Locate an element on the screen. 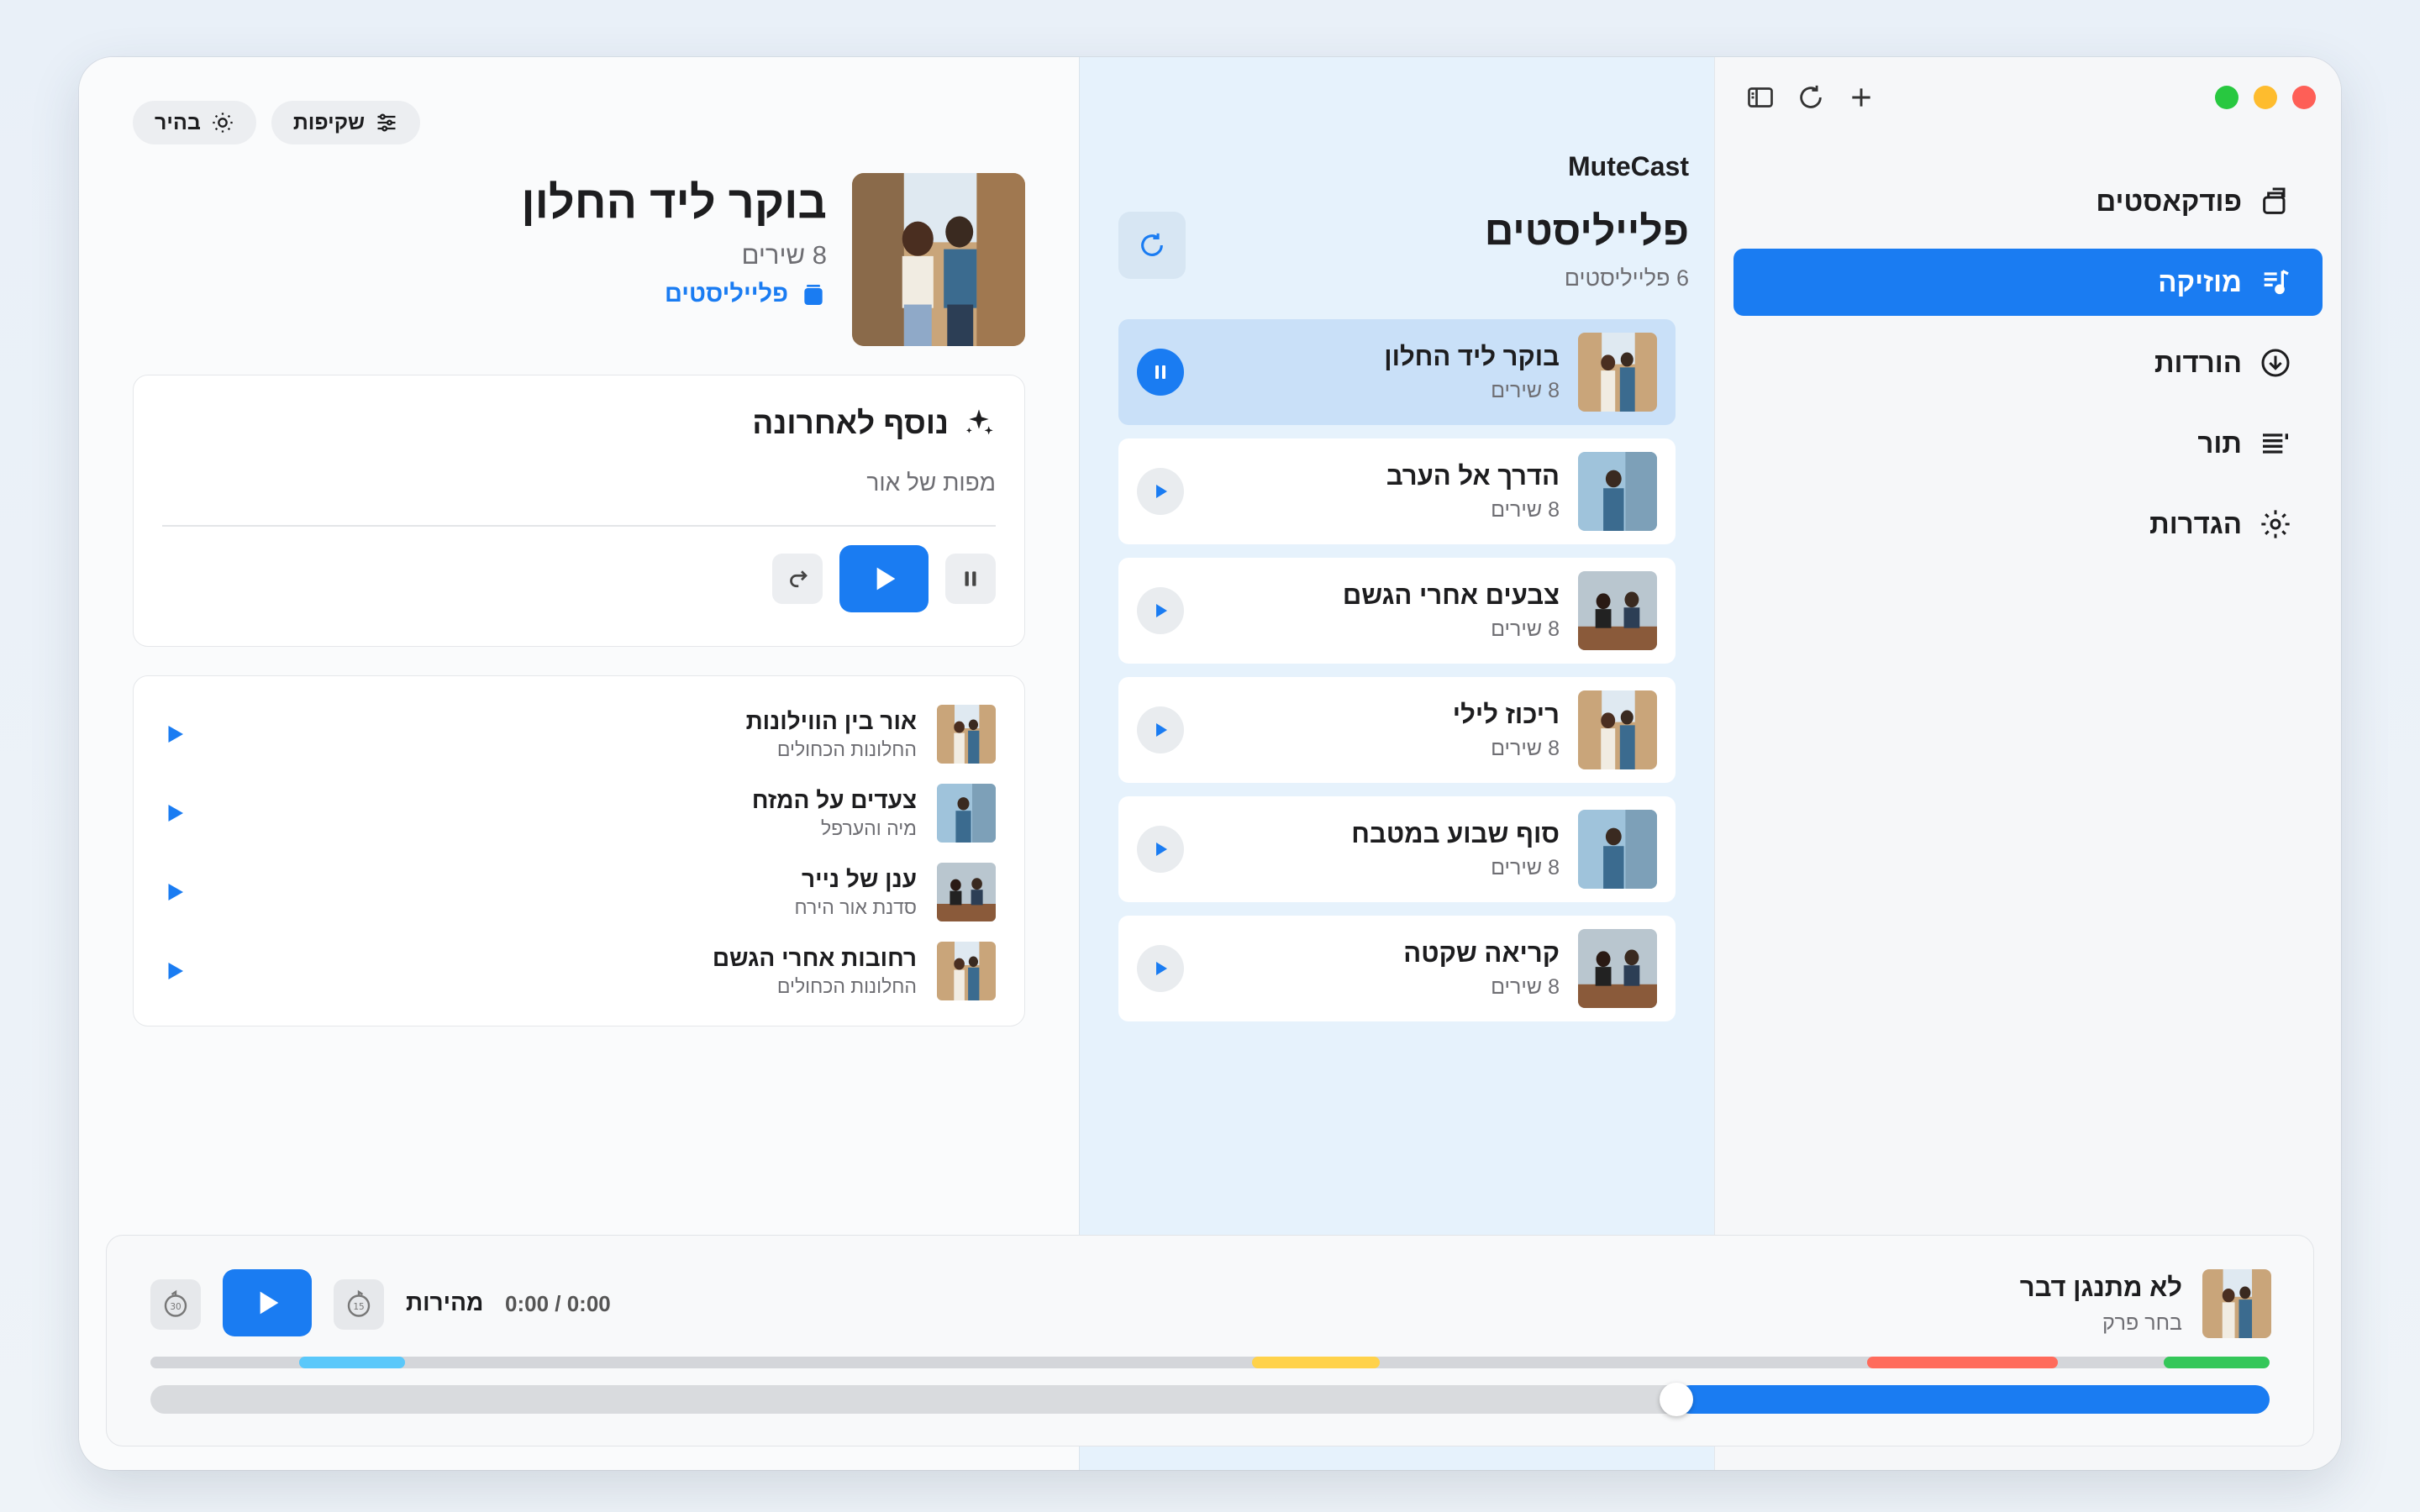  playback-time: 0:00 / 0:00 is located at coordinates (558, 1303).